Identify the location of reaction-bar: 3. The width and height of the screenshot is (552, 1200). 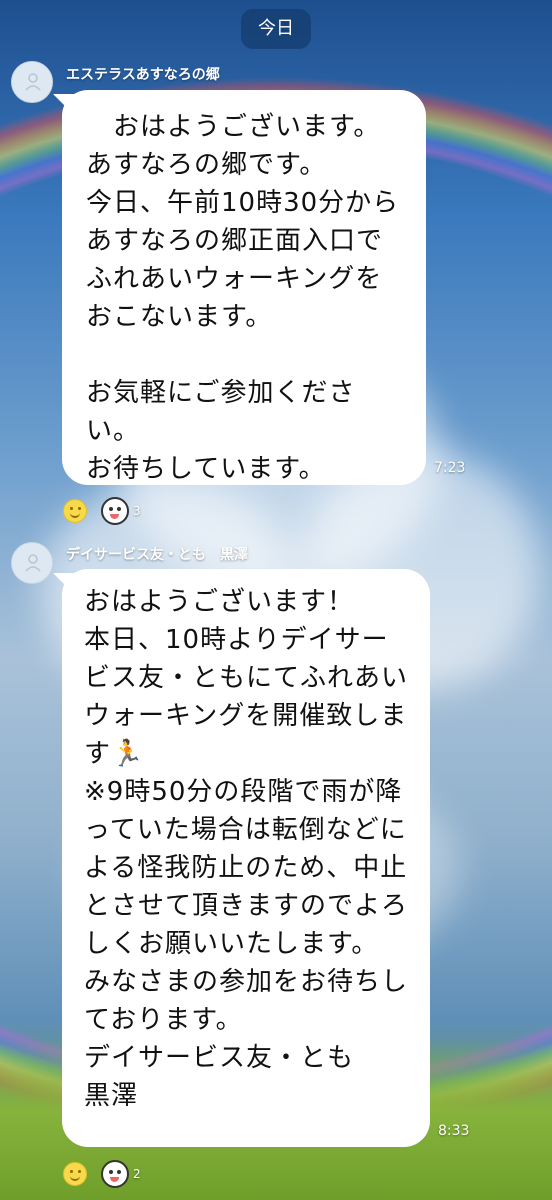
(102, 511).